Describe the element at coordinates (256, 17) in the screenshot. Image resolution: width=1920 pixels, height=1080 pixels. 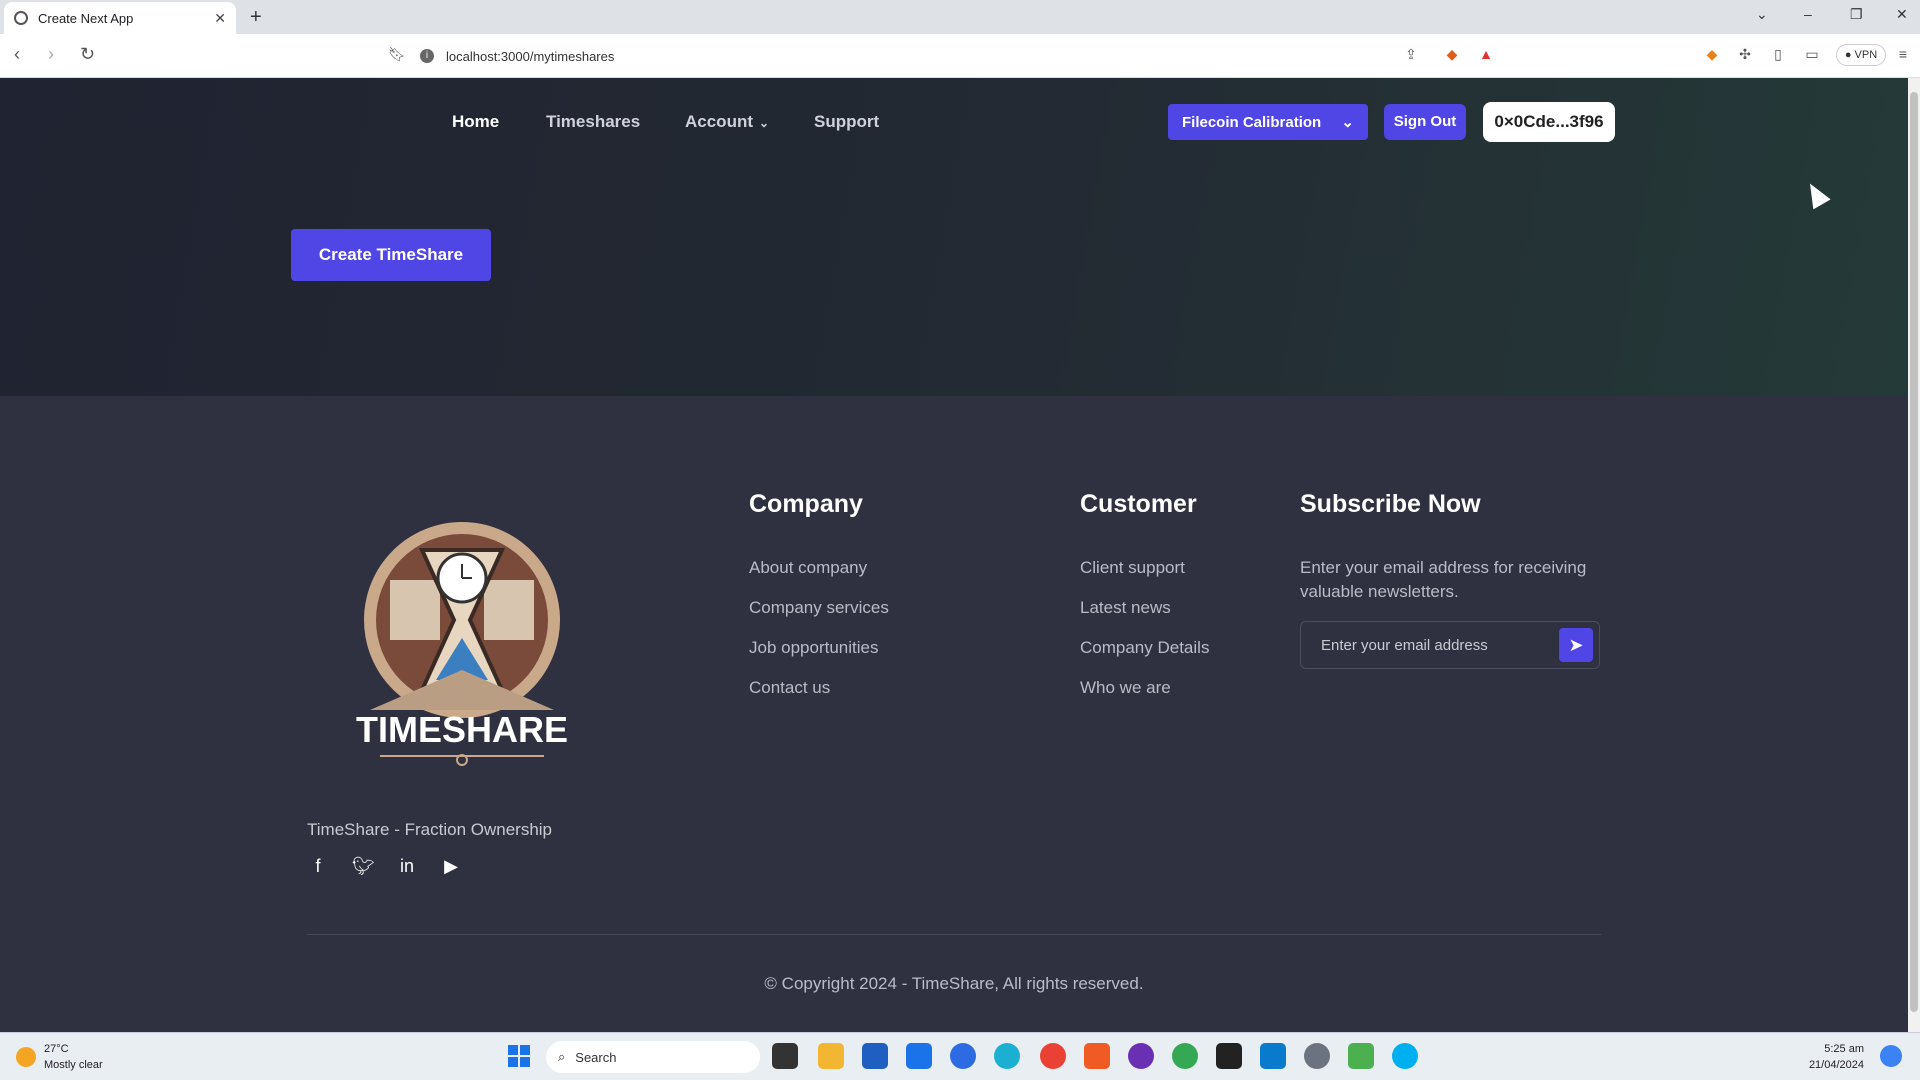
I see `new-tab-button: +` at that location.